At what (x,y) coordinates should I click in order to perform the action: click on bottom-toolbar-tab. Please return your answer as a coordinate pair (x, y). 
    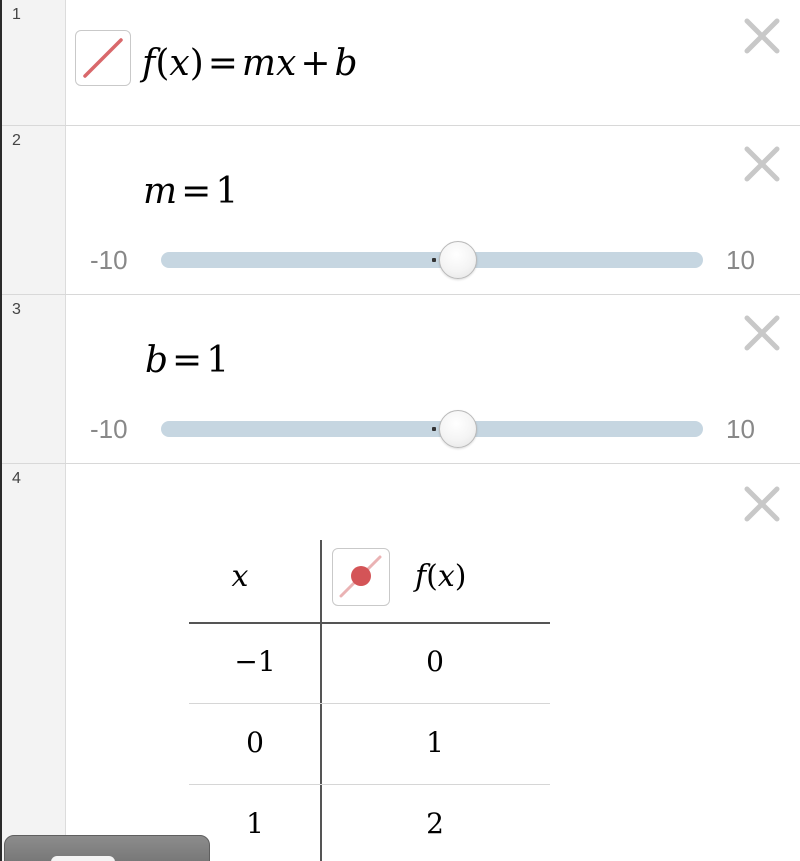
    Looking at the image, I should click on (107, 848).